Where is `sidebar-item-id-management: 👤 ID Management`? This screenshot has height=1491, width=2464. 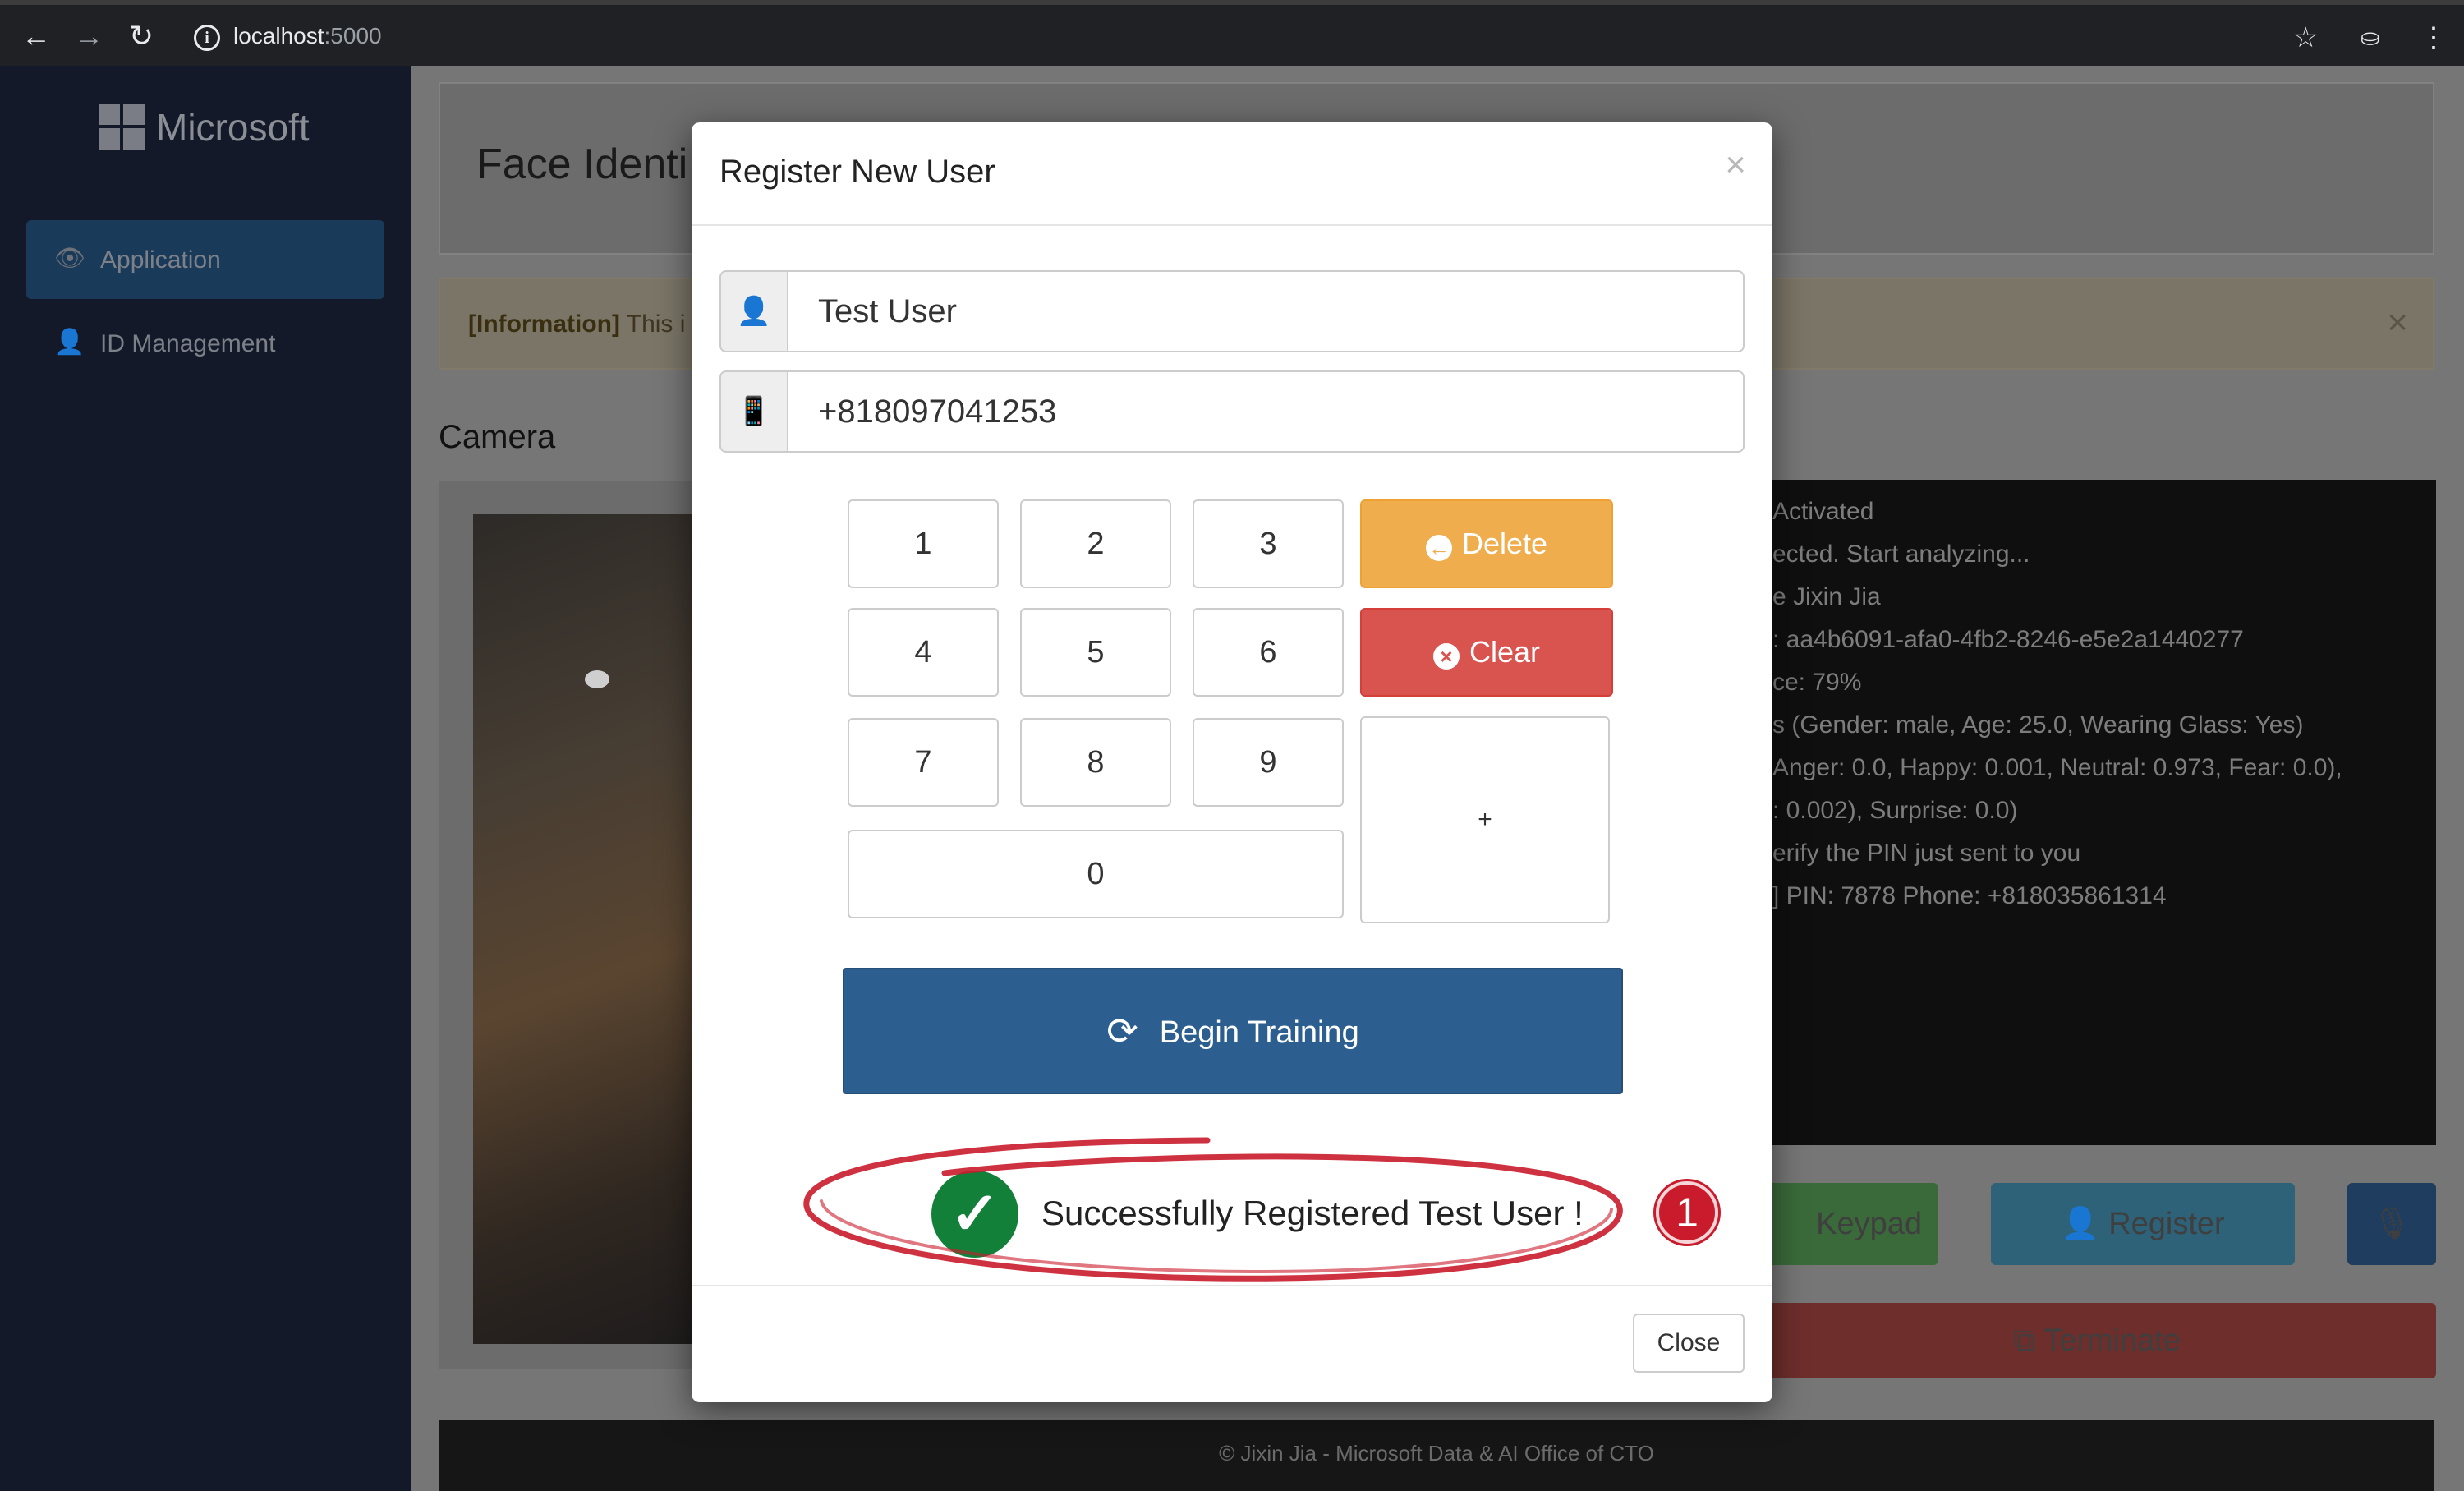
sidebar-item-id-management: 👤 ID Management is located at coordinates (205, 343).